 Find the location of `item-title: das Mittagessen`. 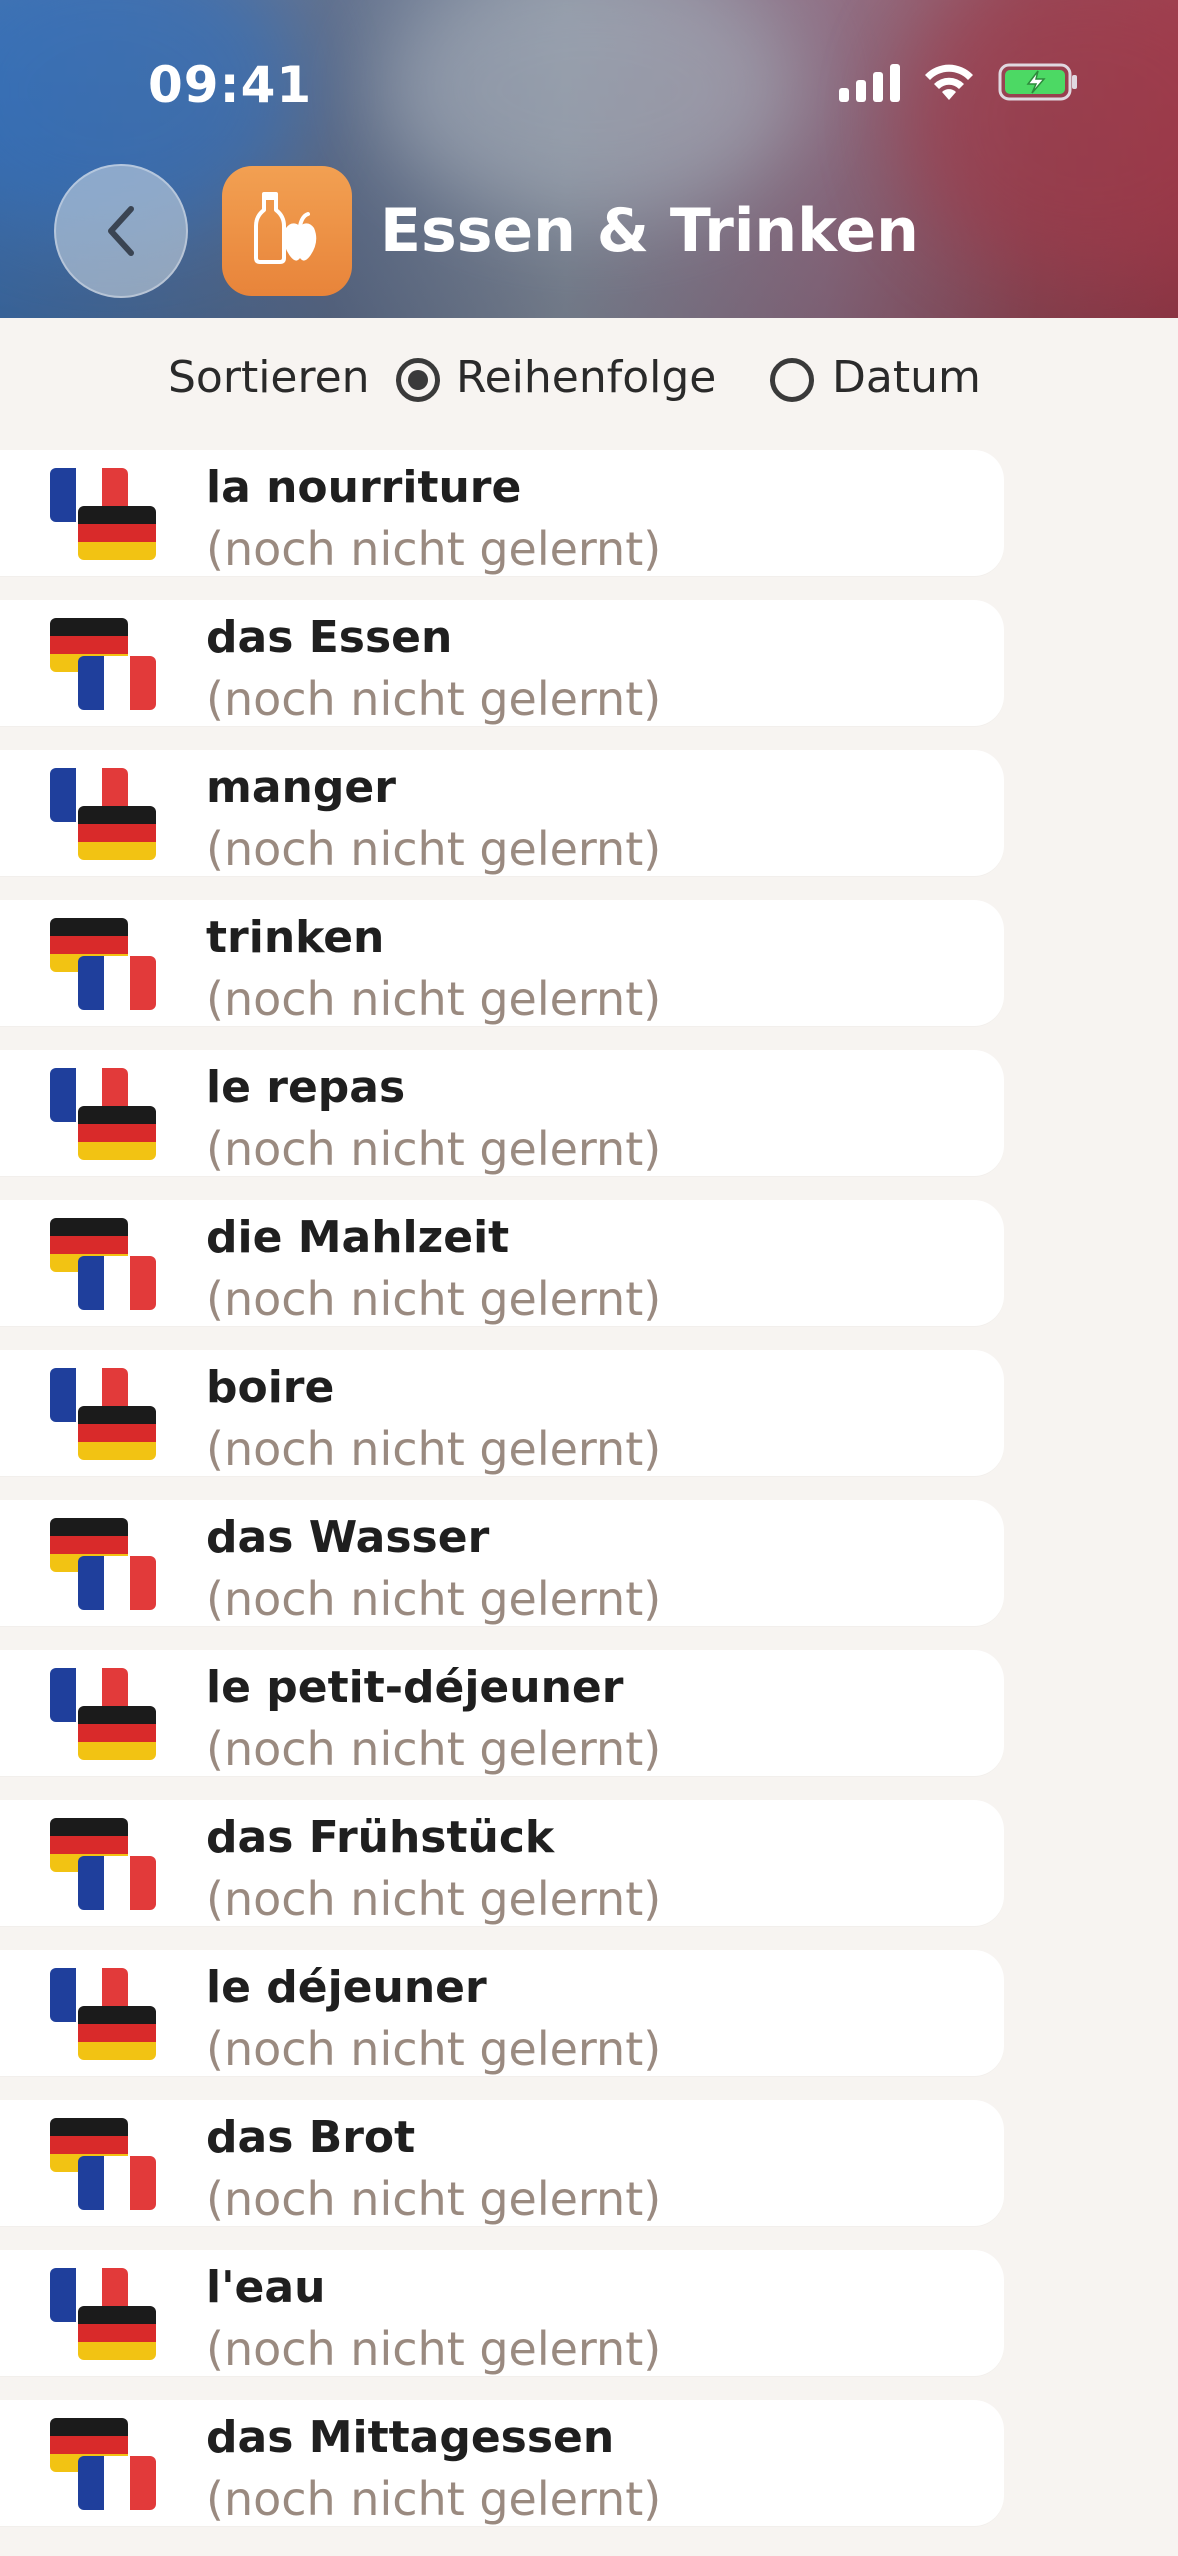

item-title: das Mittagessen is located at coordinates (410, 2437).